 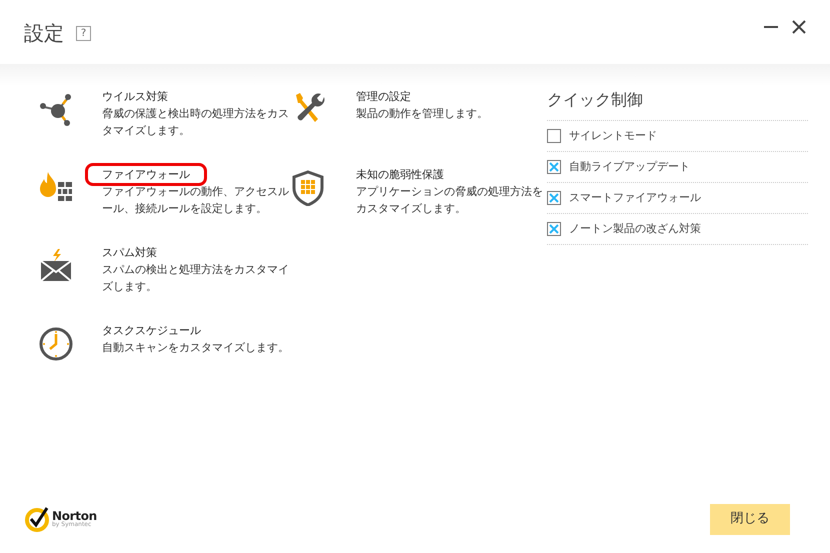 I want to click on settings-description: 製品の動作を管理します。, so click(x=422, y=114).